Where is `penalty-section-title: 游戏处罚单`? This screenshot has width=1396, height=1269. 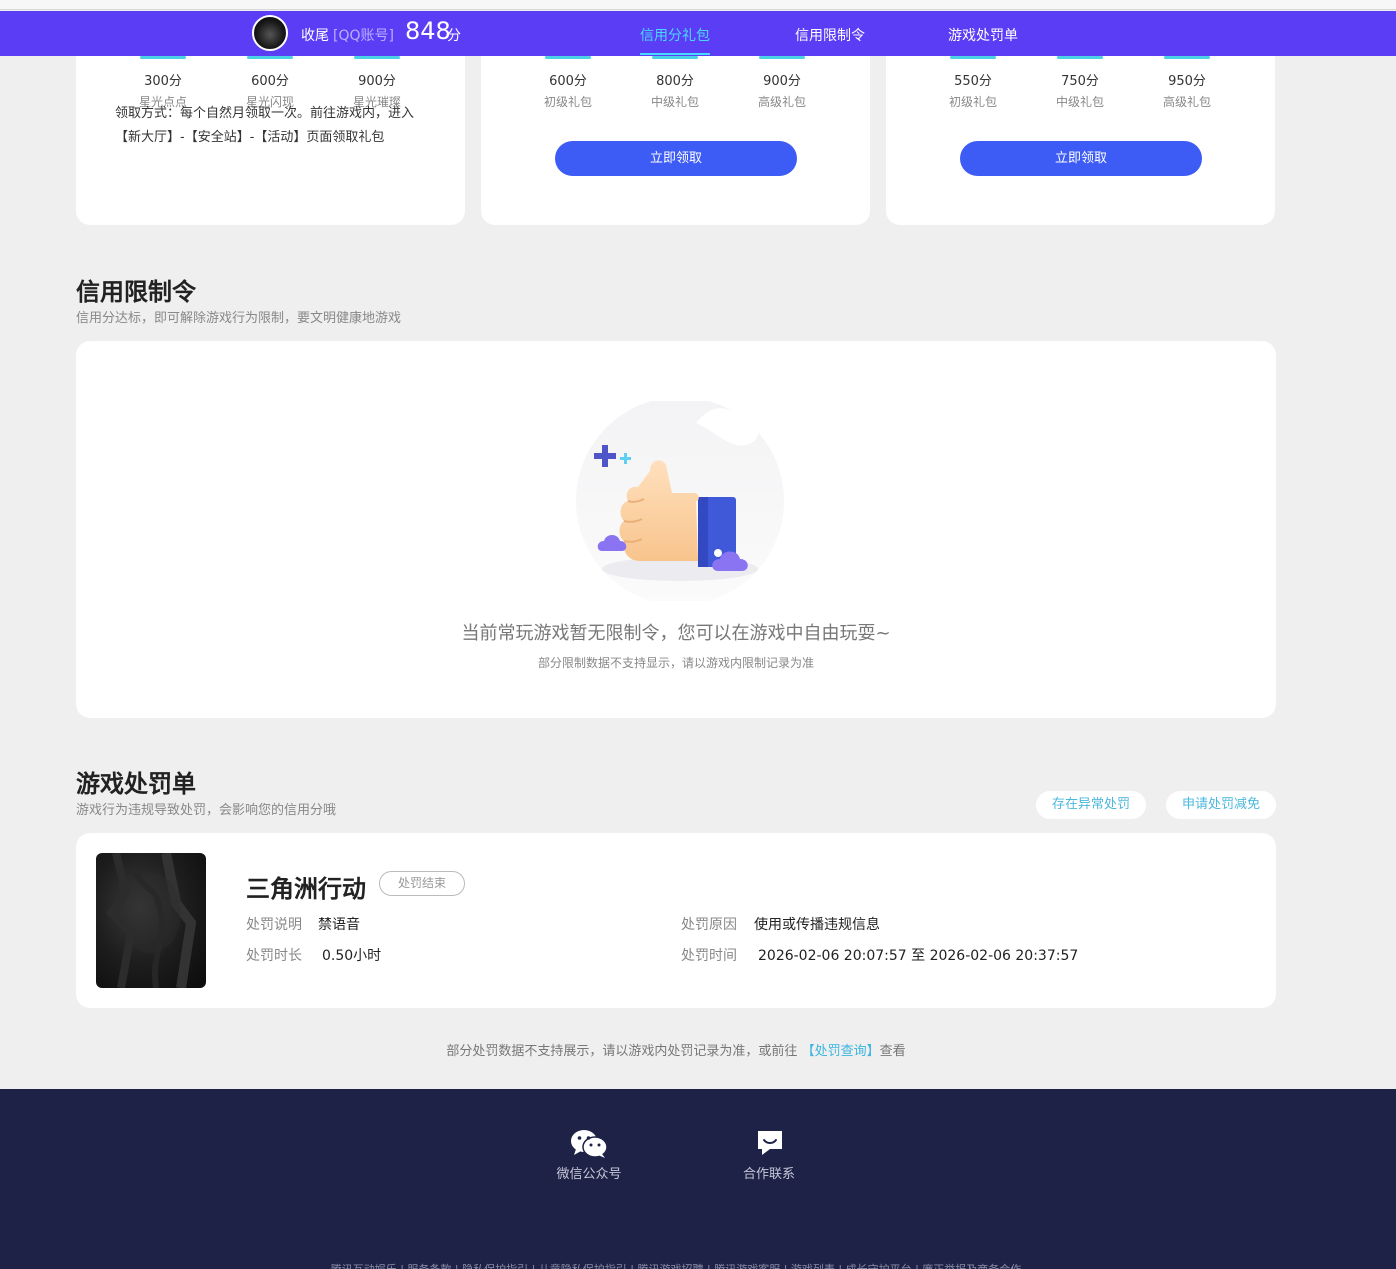
penalty-section-title: 游戏处罚单 is located at coordinates (136, 784).